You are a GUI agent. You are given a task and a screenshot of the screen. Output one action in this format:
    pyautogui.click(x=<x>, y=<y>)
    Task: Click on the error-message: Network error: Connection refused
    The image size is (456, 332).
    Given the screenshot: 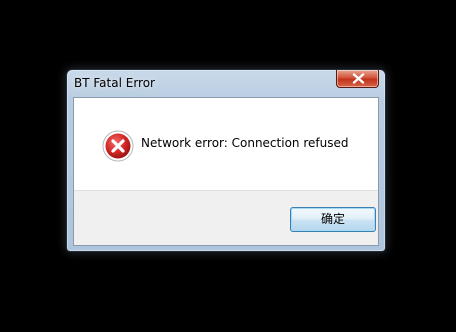 What is the action you would take?
    pyautogui.click(x=245, y=143)
    